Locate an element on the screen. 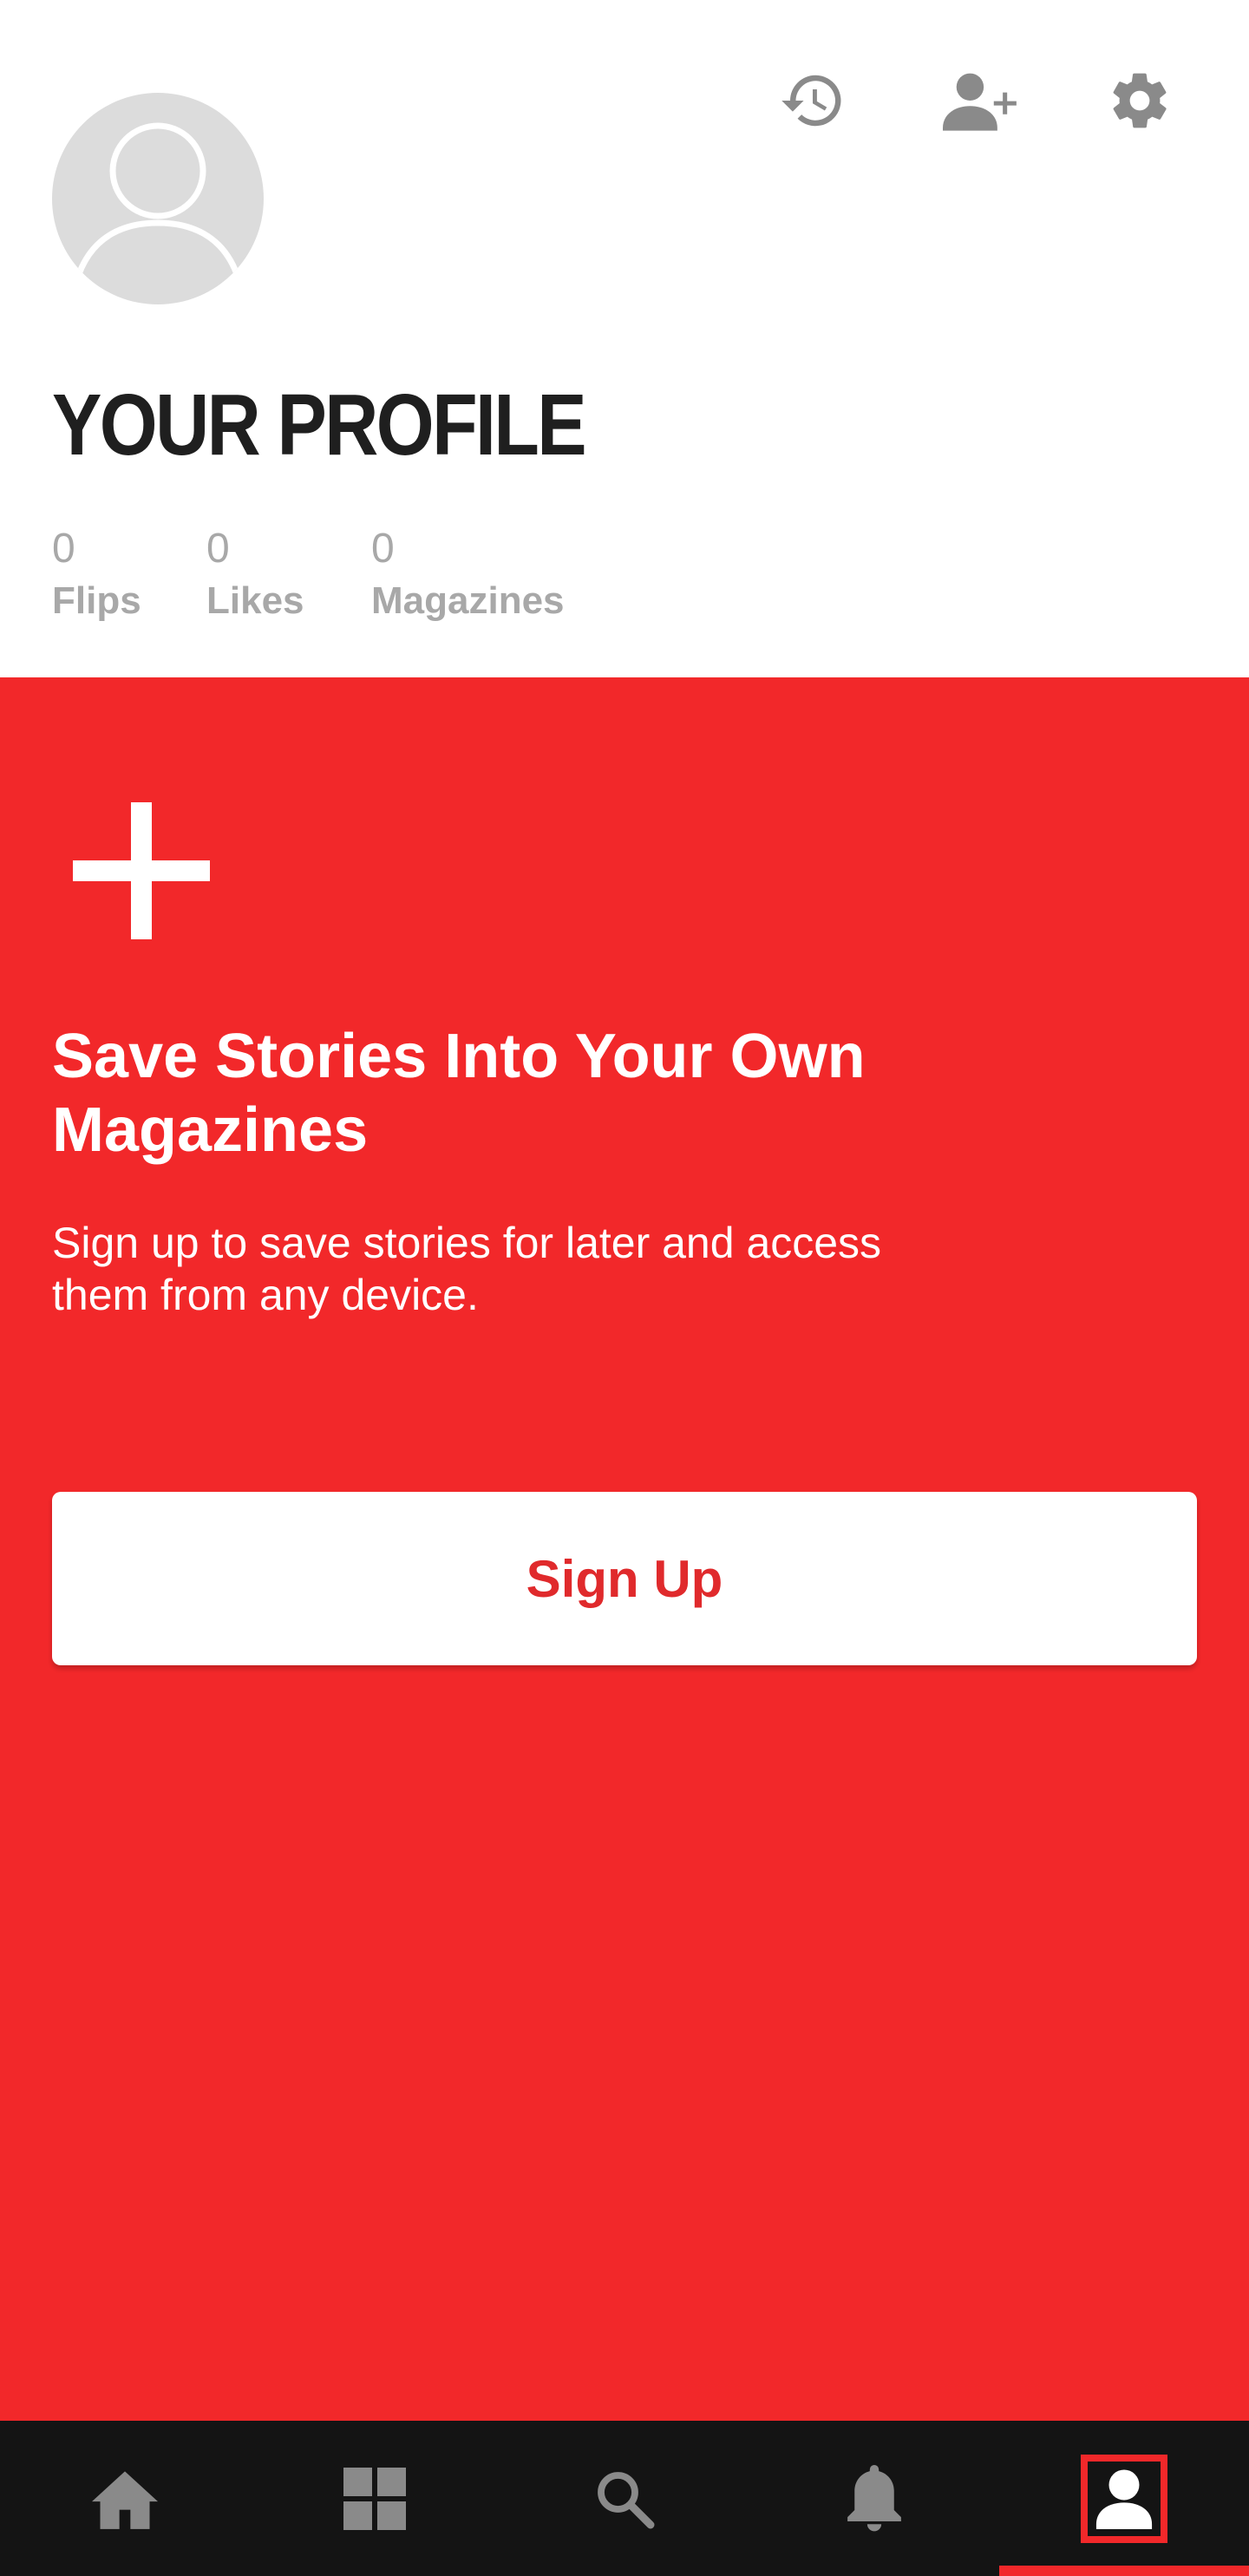  search-icon is located at coordinates (626, 2499).